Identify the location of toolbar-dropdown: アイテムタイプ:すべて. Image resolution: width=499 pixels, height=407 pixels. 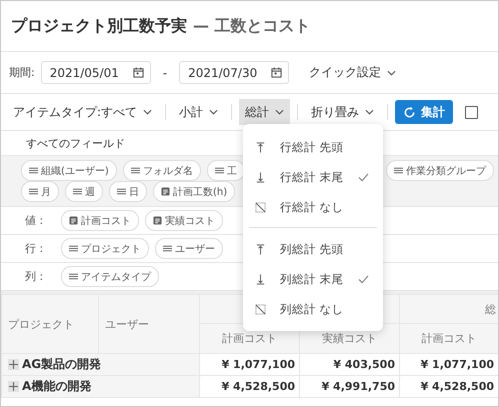
(82, 112).